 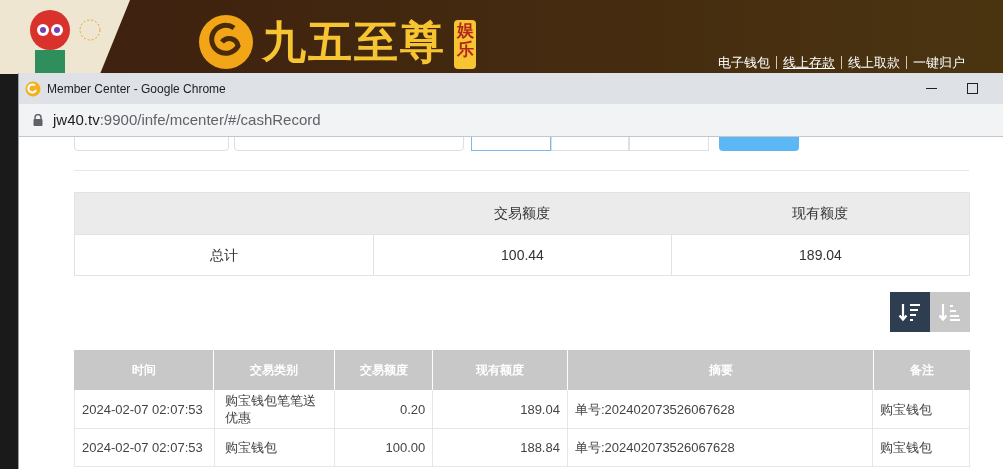 I want to click on nav-link: 一键归户, so click(x=939, y=63).